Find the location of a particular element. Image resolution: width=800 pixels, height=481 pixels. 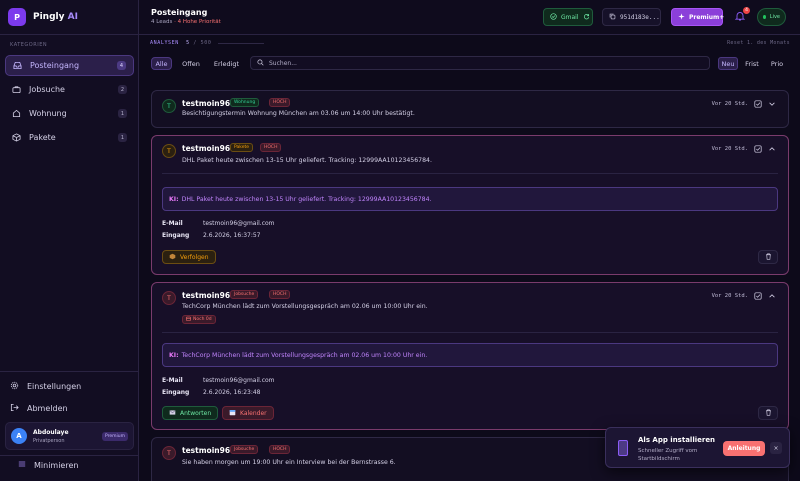

live-dot-icon is located at coordinates (764, 17).